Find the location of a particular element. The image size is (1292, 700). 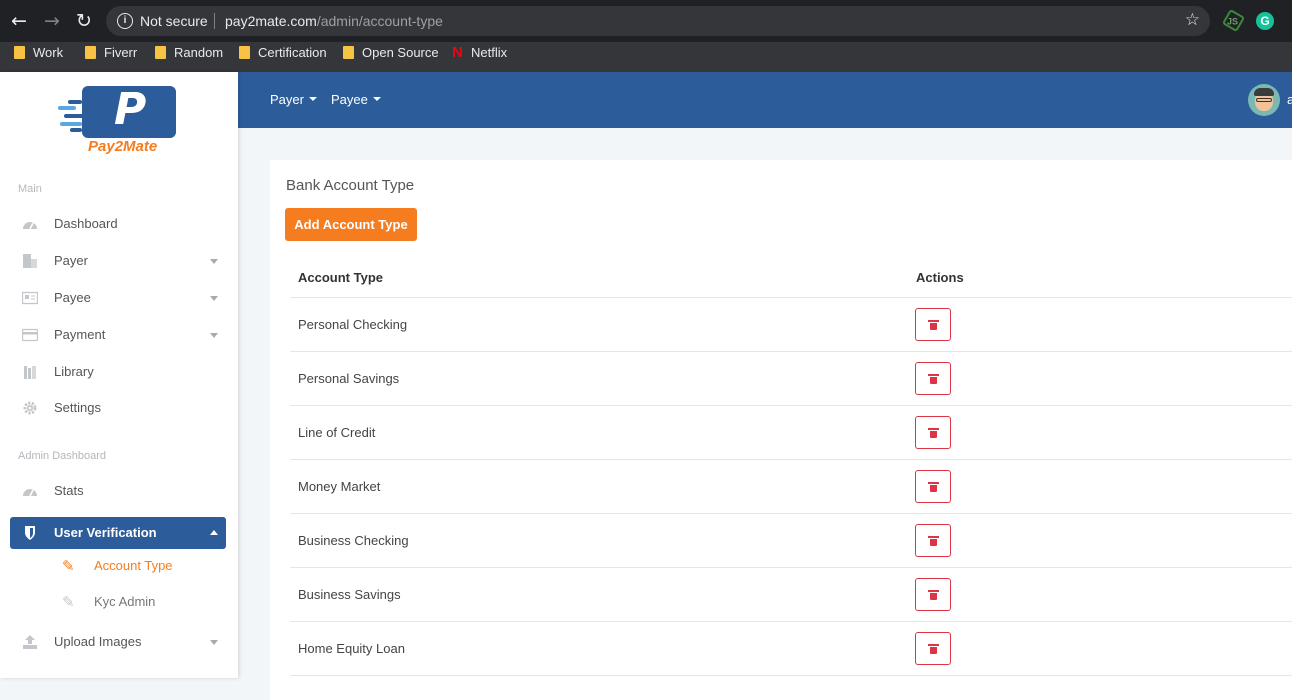

sidebar-item-label: Settings is located at coordinates (77, 407).